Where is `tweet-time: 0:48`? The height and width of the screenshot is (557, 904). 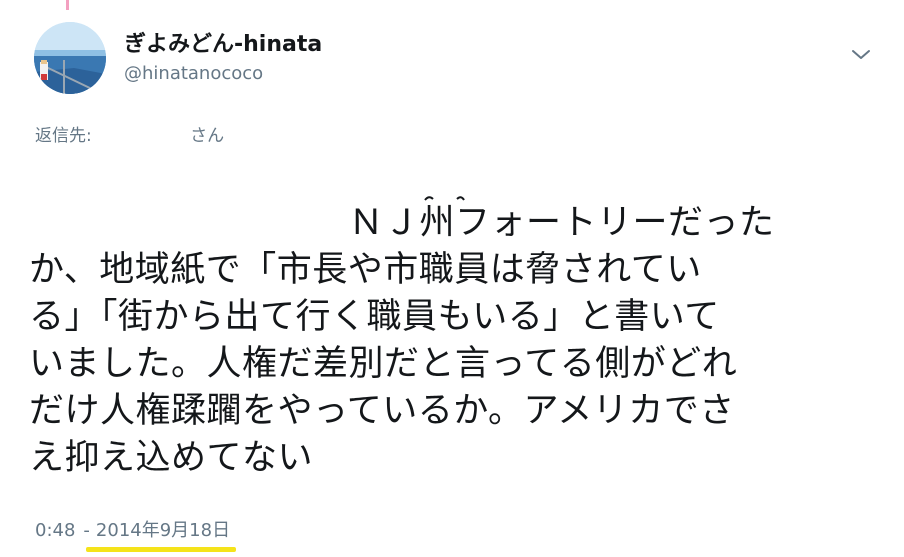 tweet-time: 0:48 is located at coordinates (55, 530).